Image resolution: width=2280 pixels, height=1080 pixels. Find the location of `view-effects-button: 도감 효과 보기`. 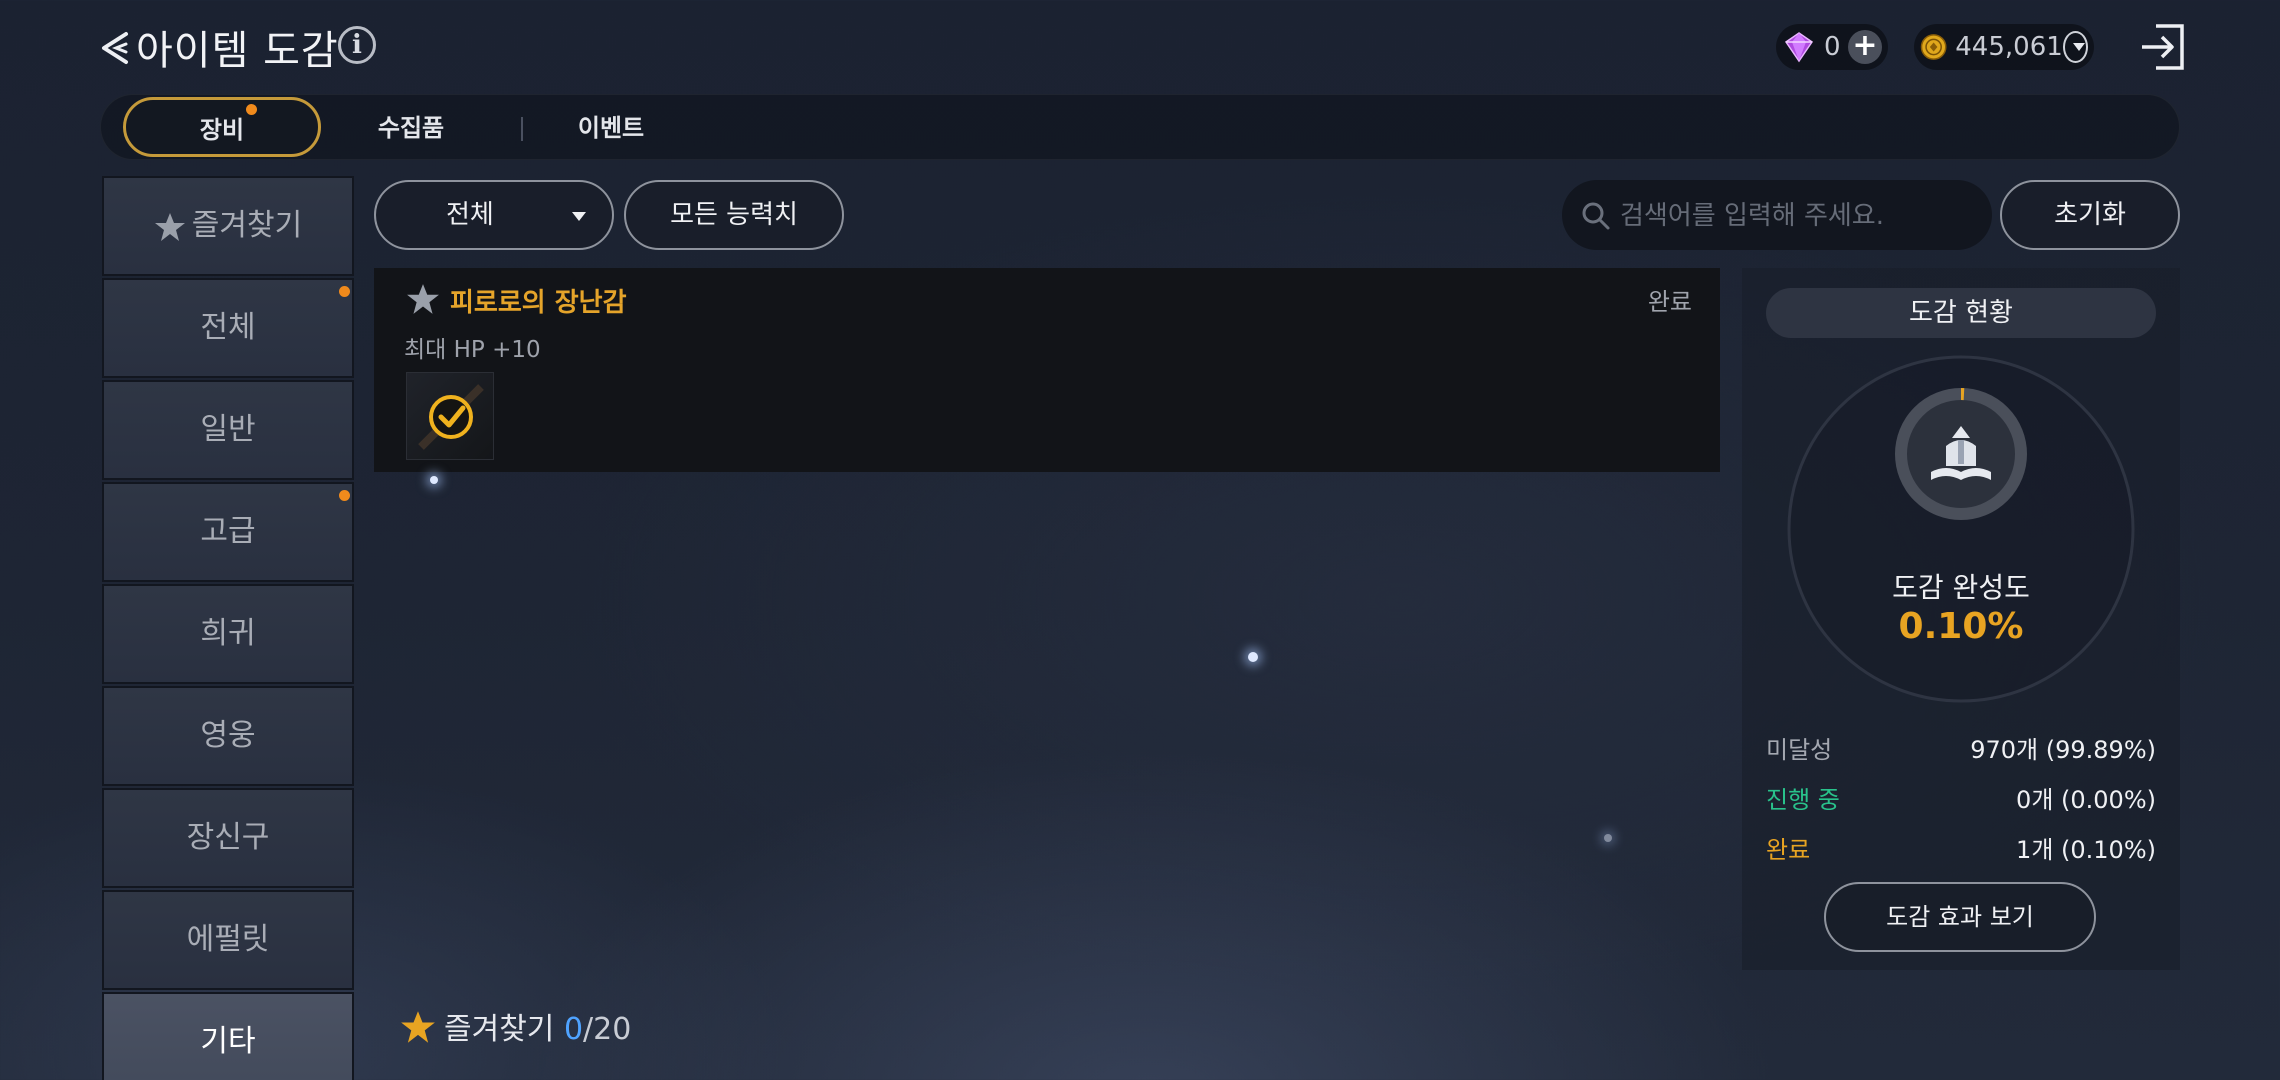

view-effects-button: 도감 효과 보기 is located at coordinates (1960, 917).